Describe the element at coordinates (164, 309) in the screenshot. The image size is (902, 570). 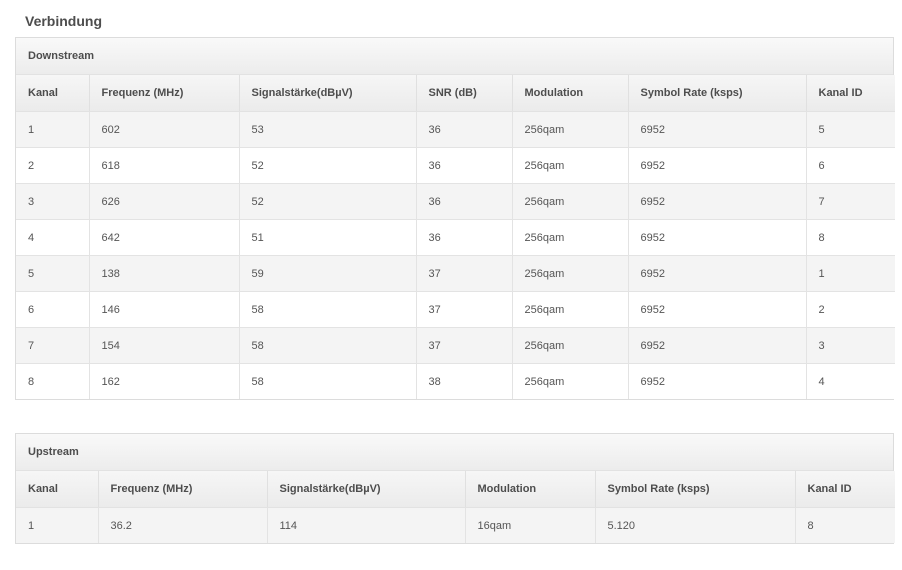
I see `cell-frequenz: 146` at that location.